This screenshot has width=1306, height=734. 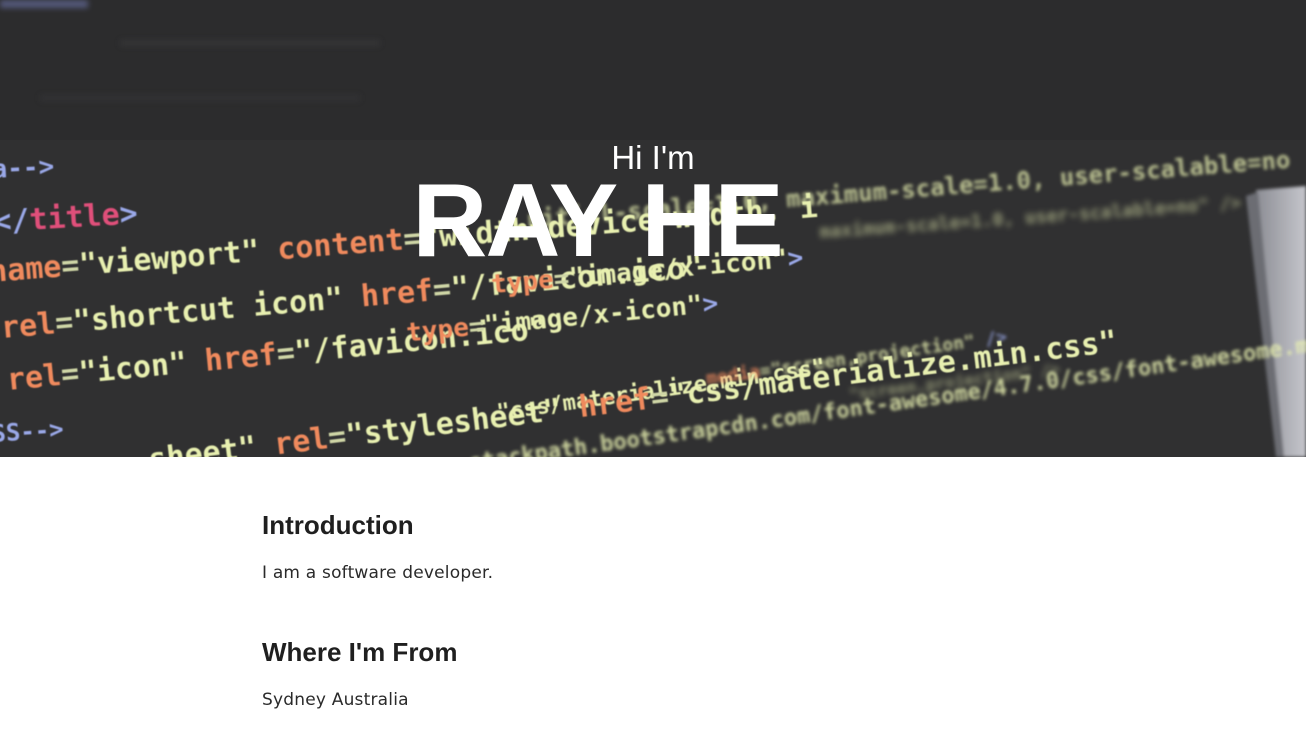 I want to click on where-from-text: Sydney Australia, so click(x=335, y=700).